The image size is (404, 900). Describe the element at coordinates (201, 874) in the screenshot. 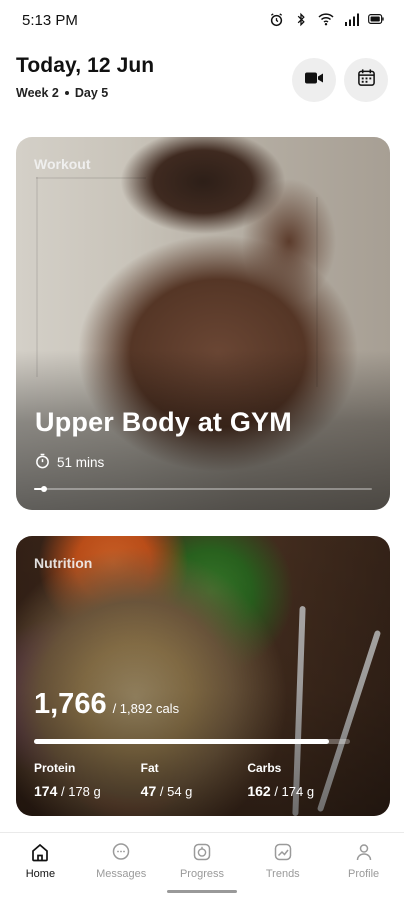

I see `nav-label-progress: Progress` at that location.